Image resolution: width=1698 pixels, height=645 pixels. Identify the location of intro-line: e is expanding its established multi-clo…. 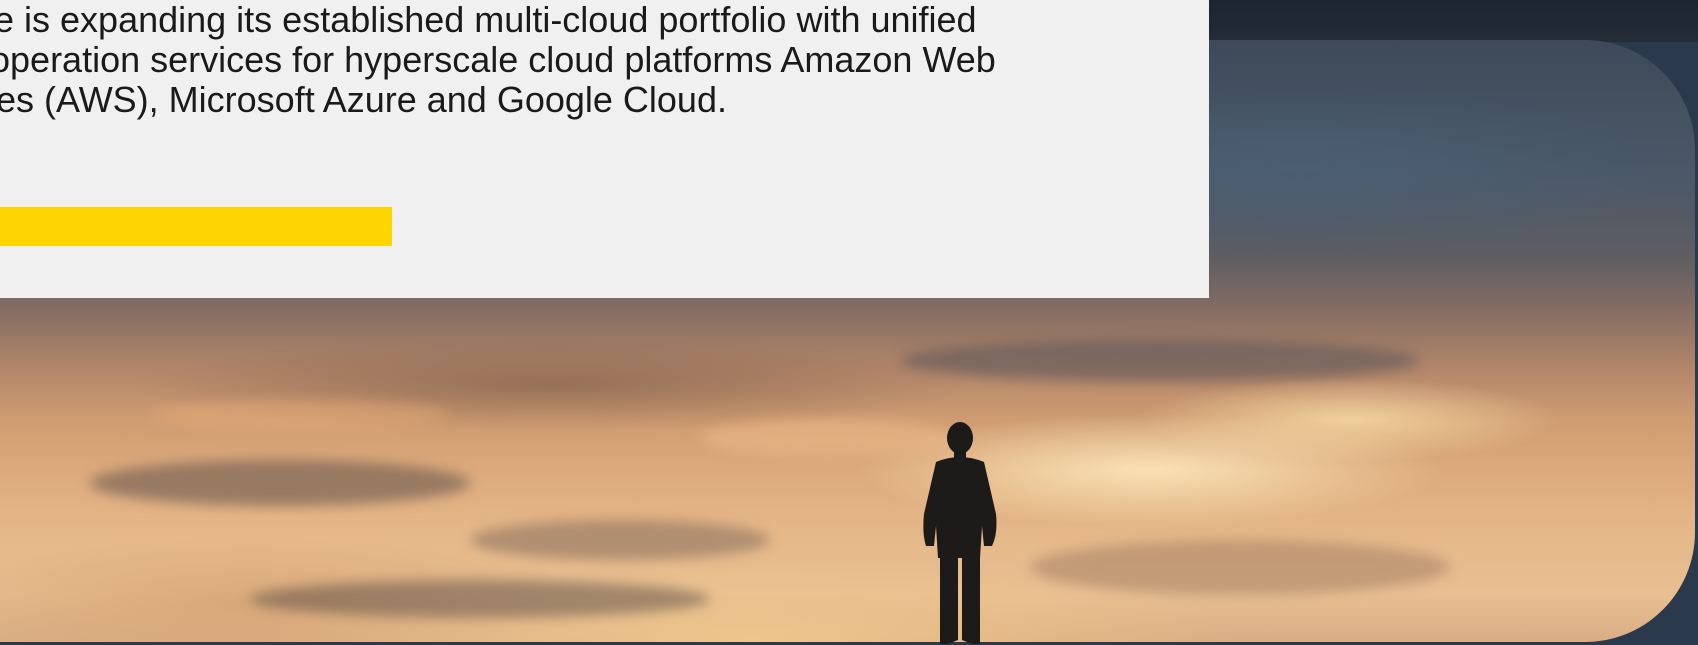
(488, 20).